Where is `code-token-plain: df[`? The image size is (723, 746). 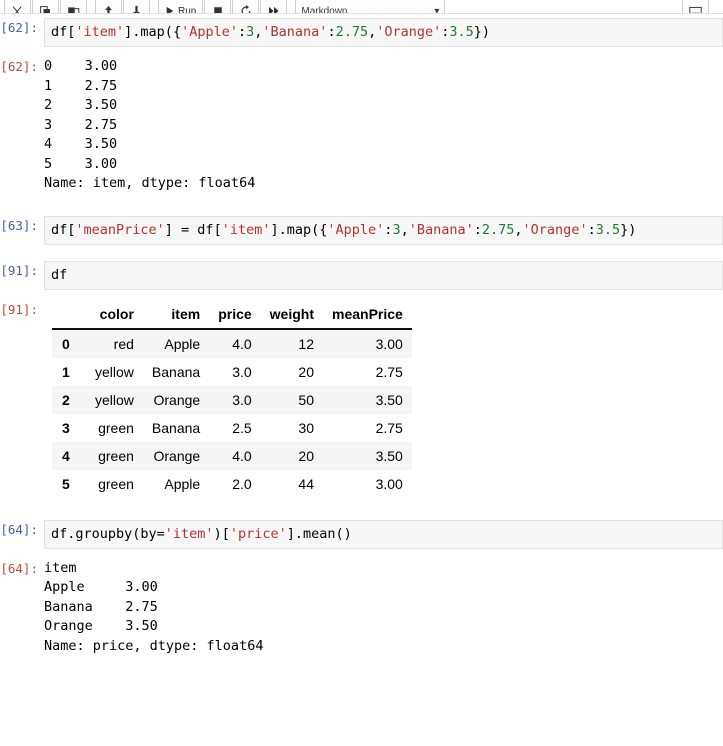 code-token-plain: df[ is located at coordinates (63, 32).